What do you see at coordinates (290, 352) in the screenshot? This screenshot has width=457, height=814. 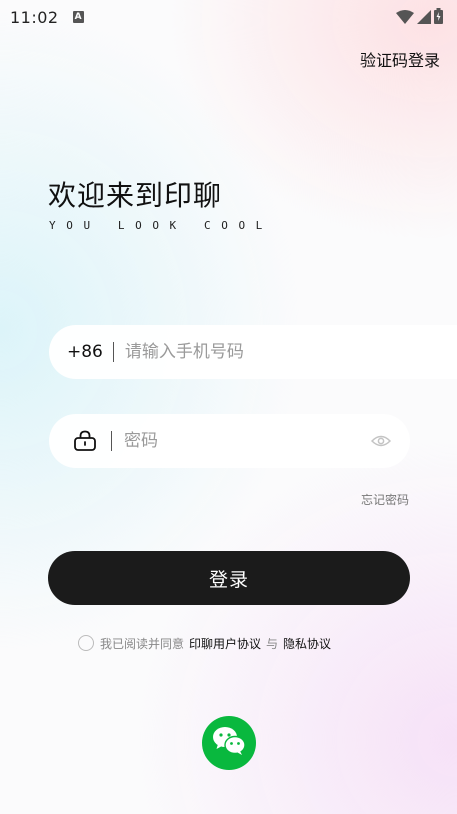 I see `phone-input` at bounding box center [290, 352].